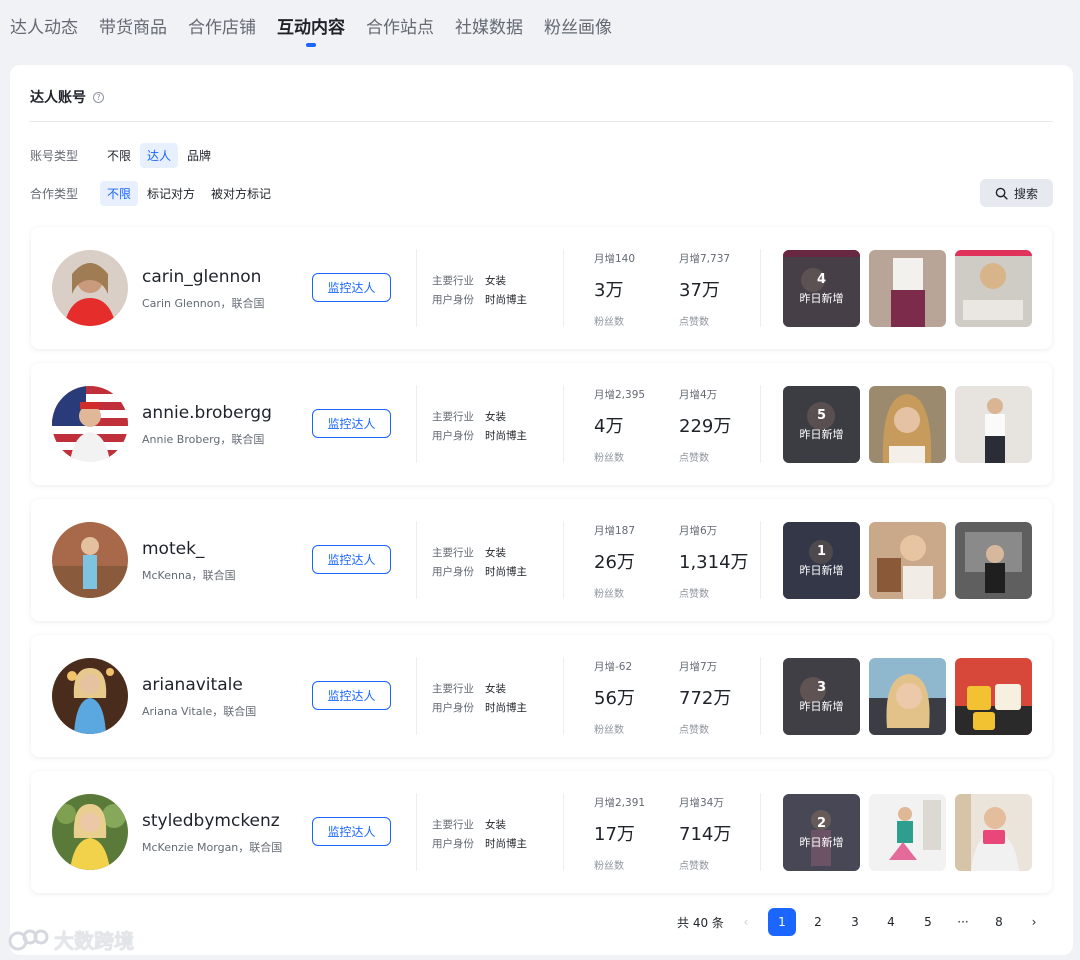  What do you see at coordinates (821, 696) in the screenshot?
I see `video-thumbnail: 3 昨日新增` at bounding box center [821, 696].